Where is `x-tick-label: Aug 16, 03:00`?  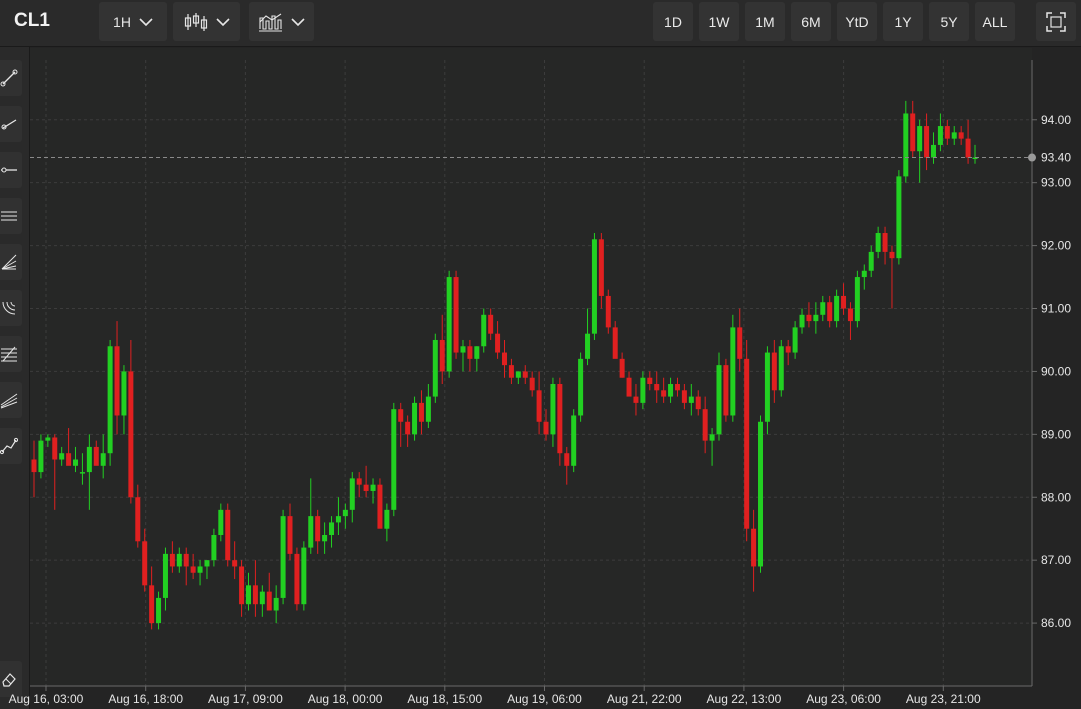
x-tick-label: Aug 16, 03:00 is located at coordinates (46, 699).